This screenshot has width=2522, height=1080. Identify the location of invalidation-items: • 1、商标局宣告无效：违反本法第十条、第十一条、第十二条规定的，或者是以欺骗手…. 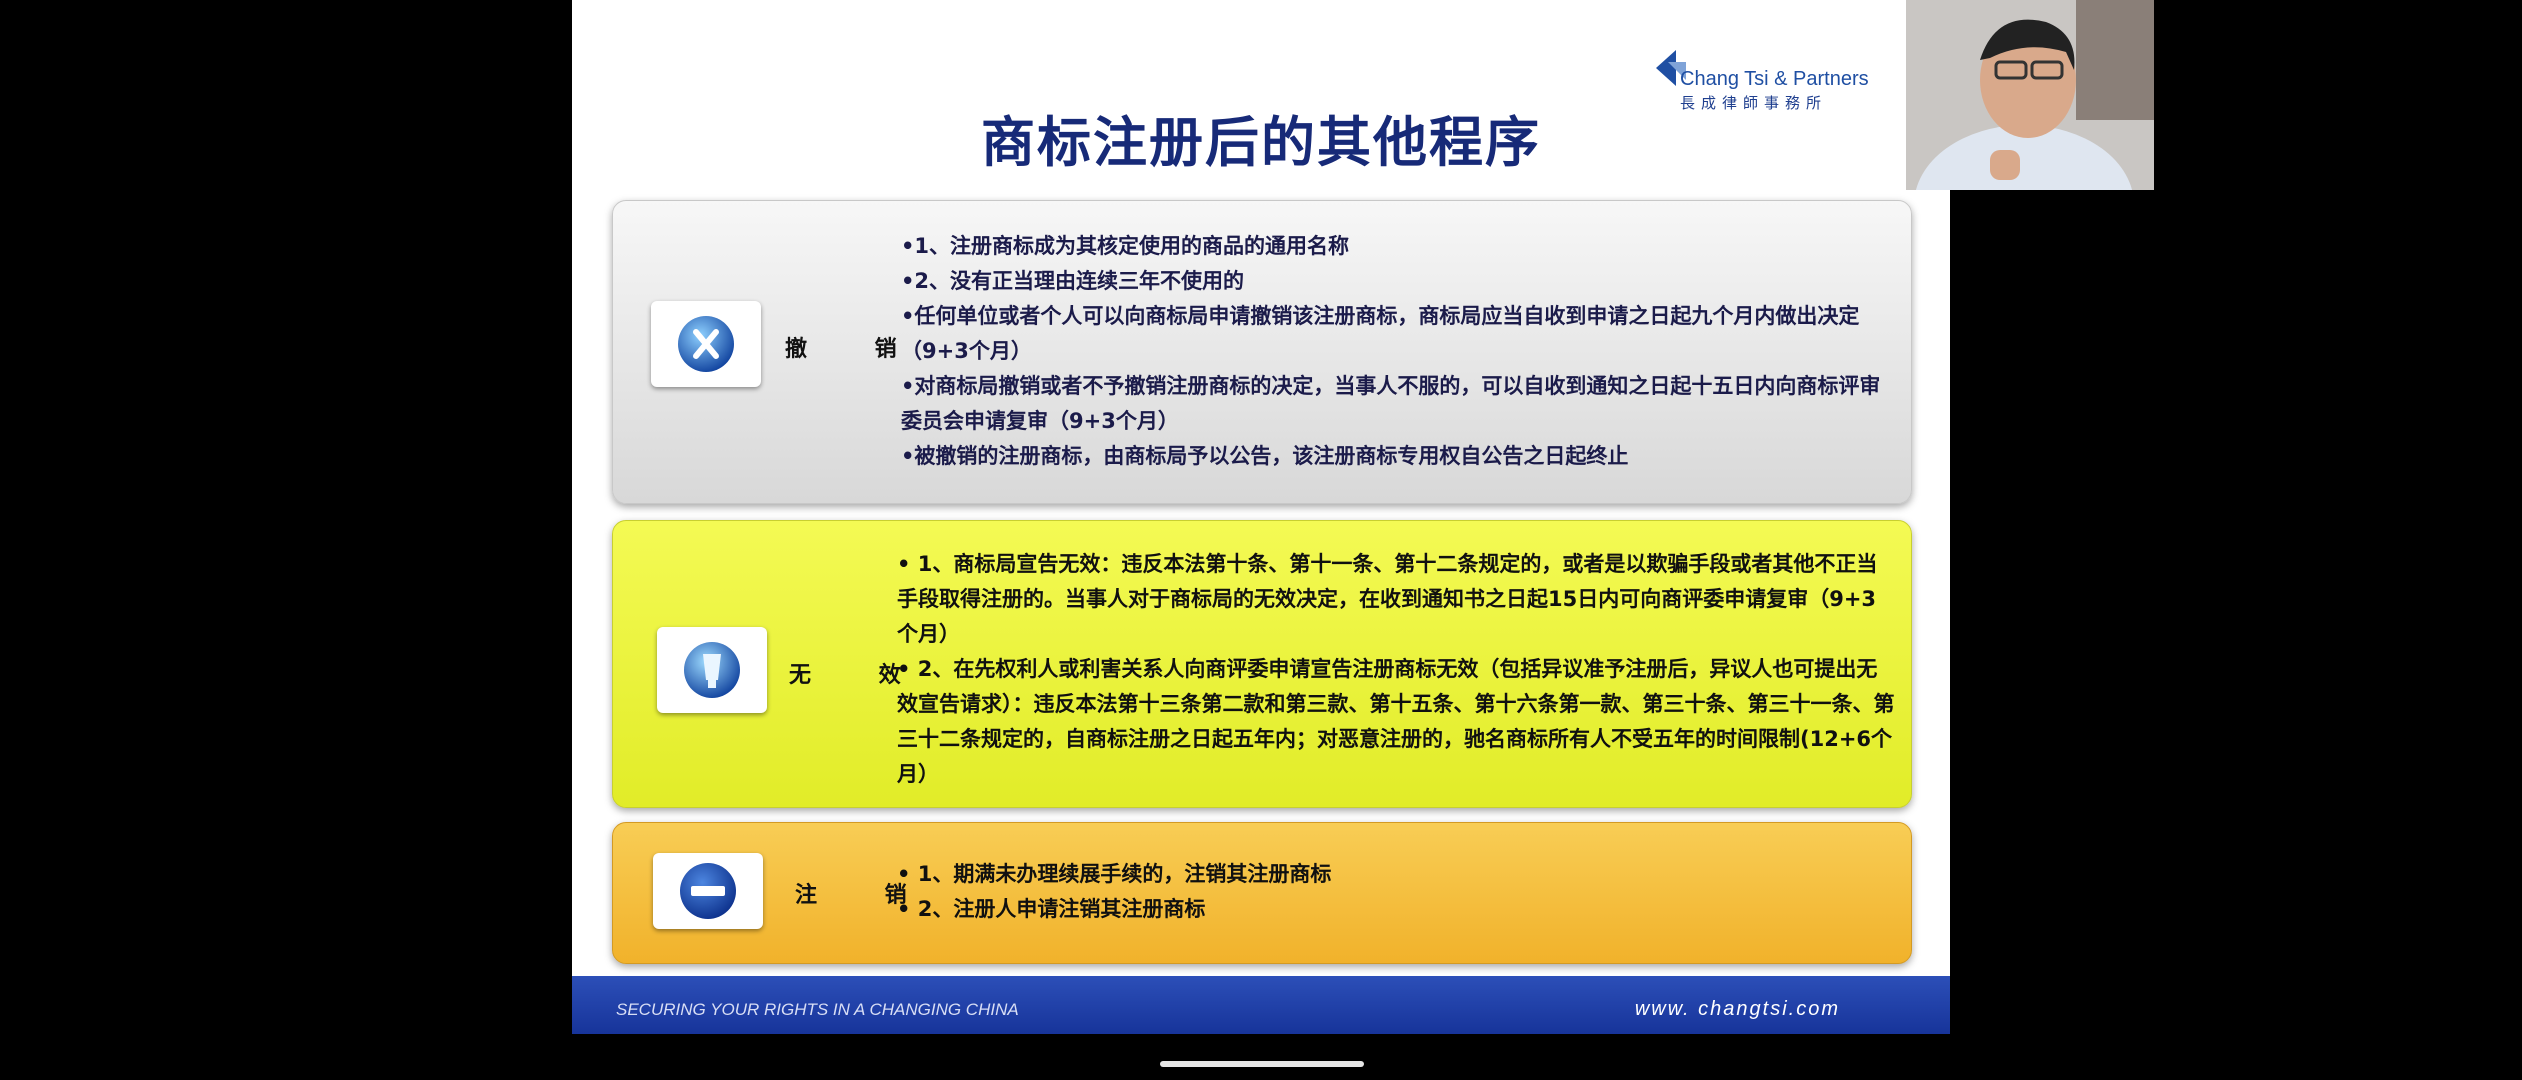
(1397, 669).